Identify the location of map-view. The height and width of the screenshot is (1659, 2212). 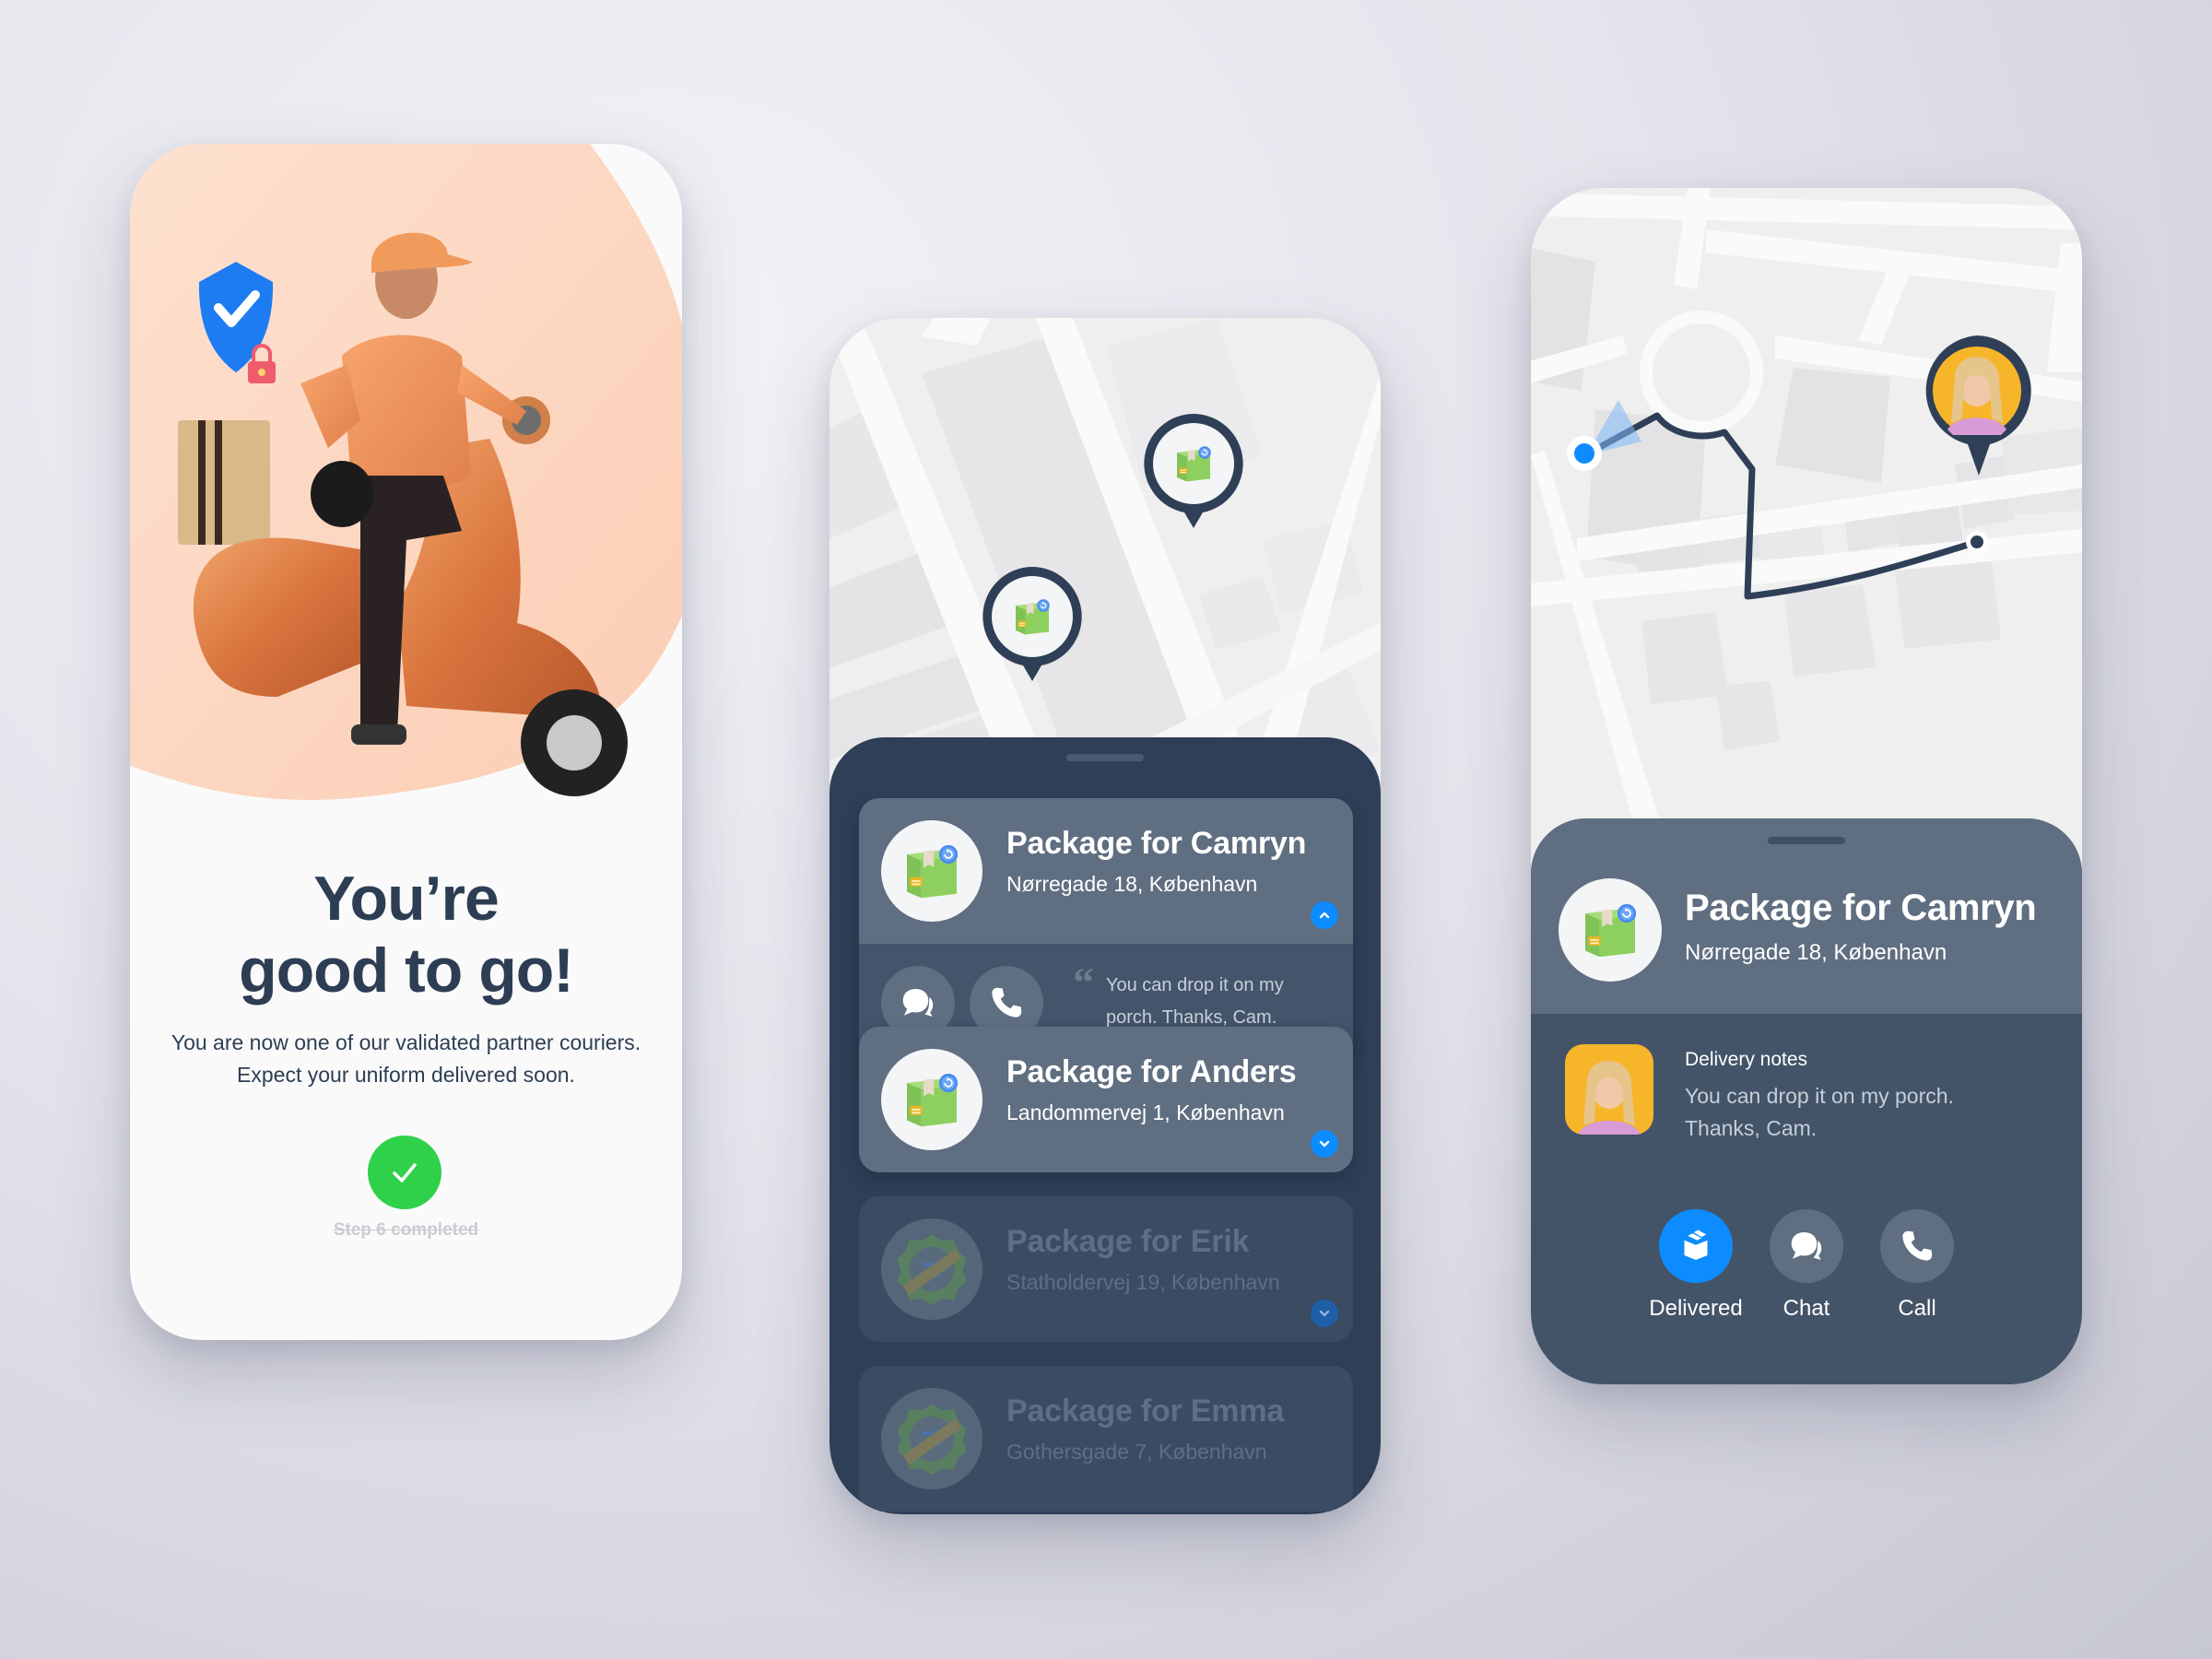
(1105, 557).